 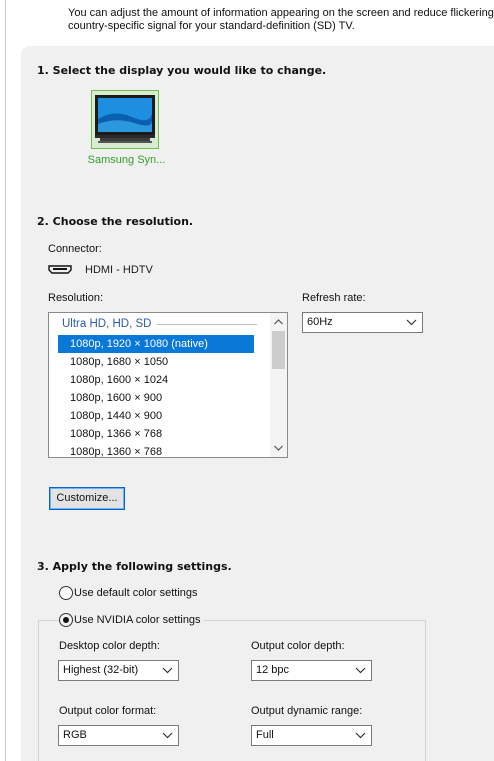 I want to click on desktop-color-depth-dropdown: Highest (32-bit), so click(x=118, y=670).